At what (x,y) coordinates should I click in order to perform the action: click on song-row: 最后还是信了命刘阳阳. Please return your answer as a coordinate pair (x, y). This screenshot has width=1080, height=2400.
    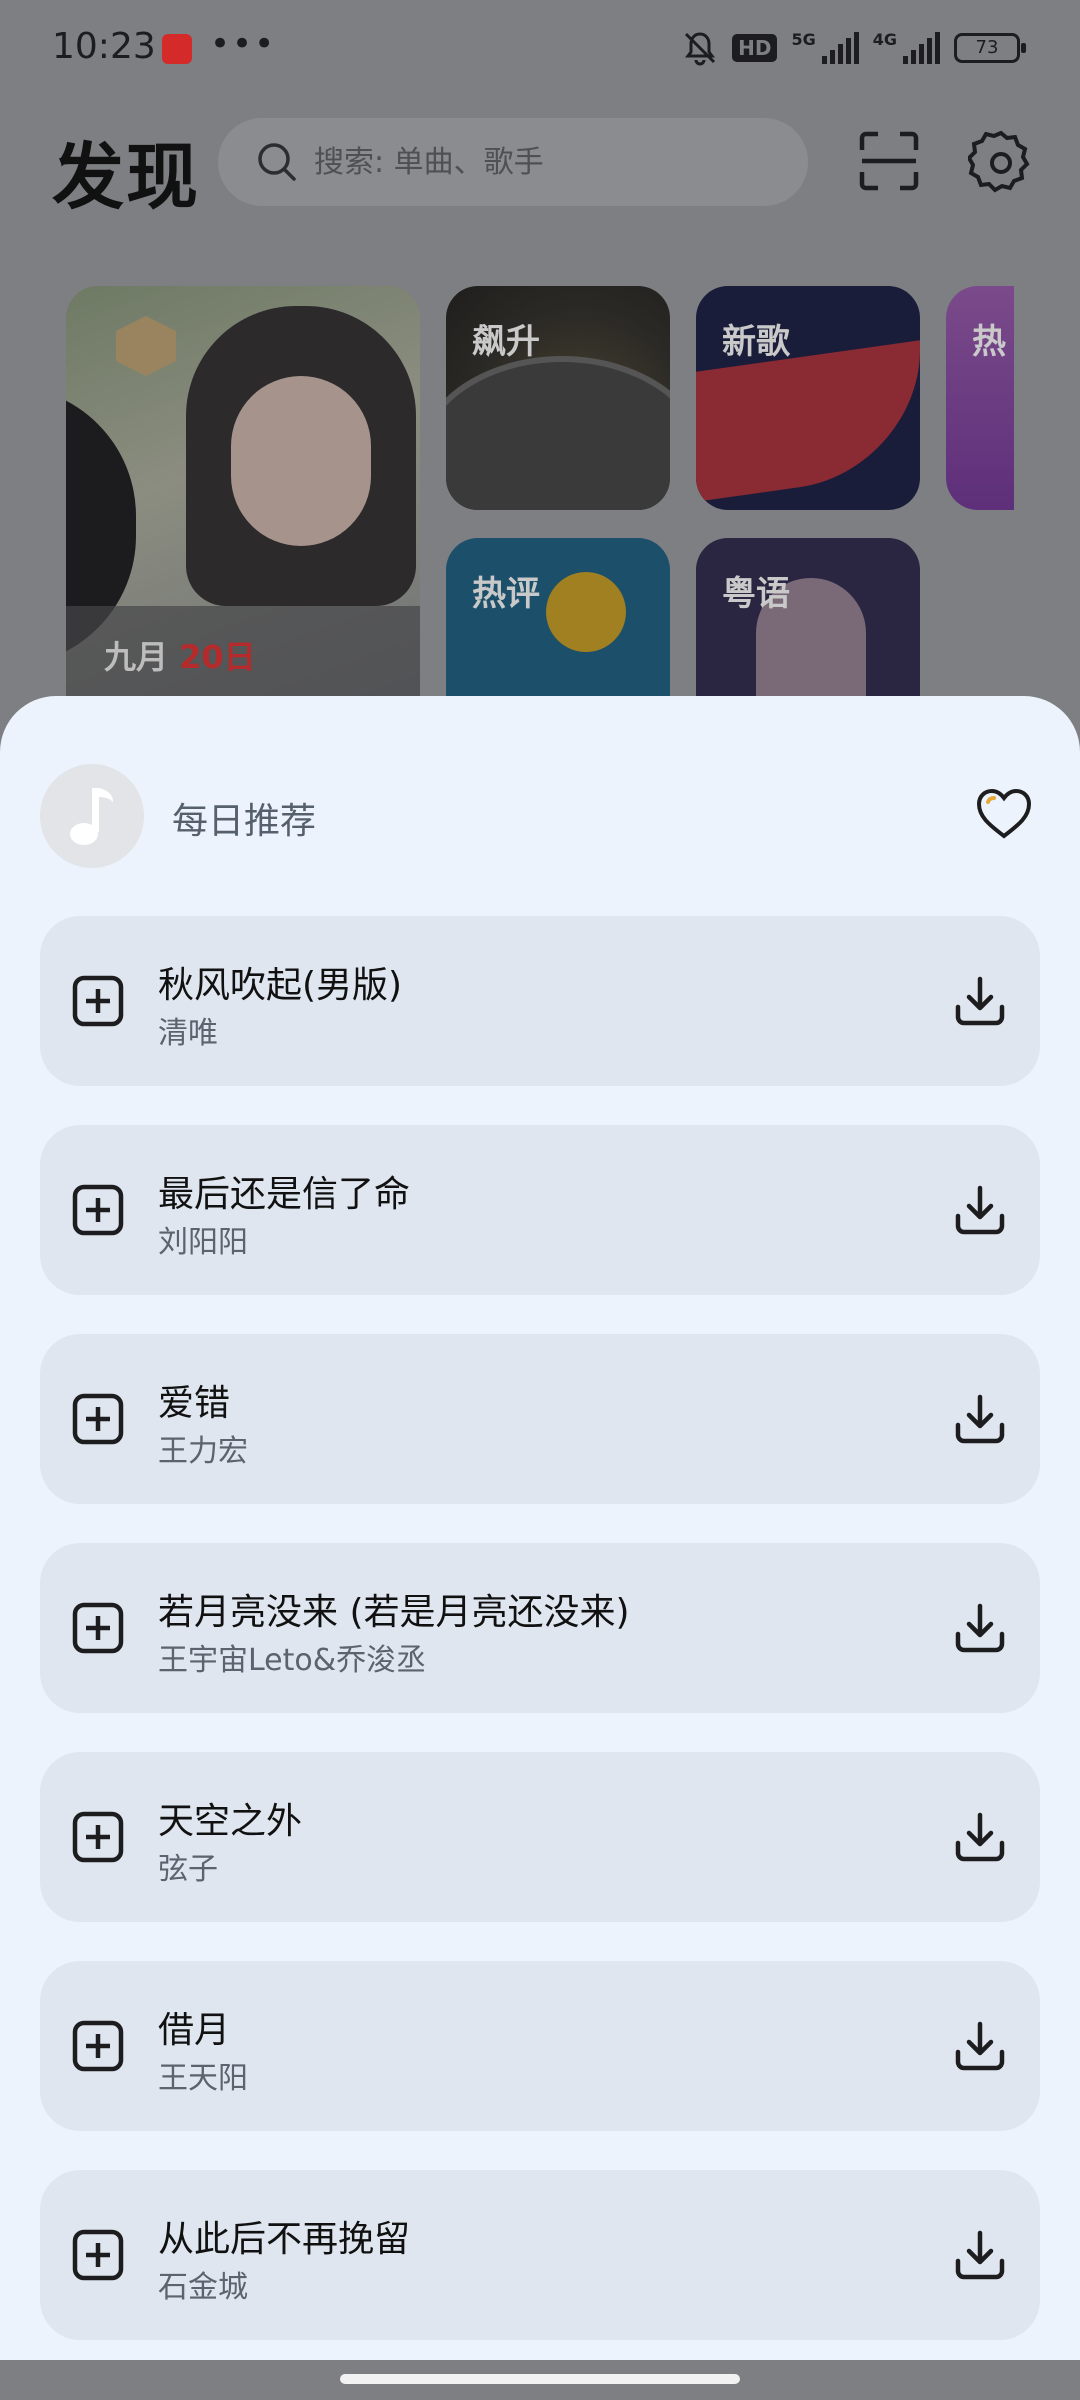
    Looking at the image, I should click on (540, 1210).